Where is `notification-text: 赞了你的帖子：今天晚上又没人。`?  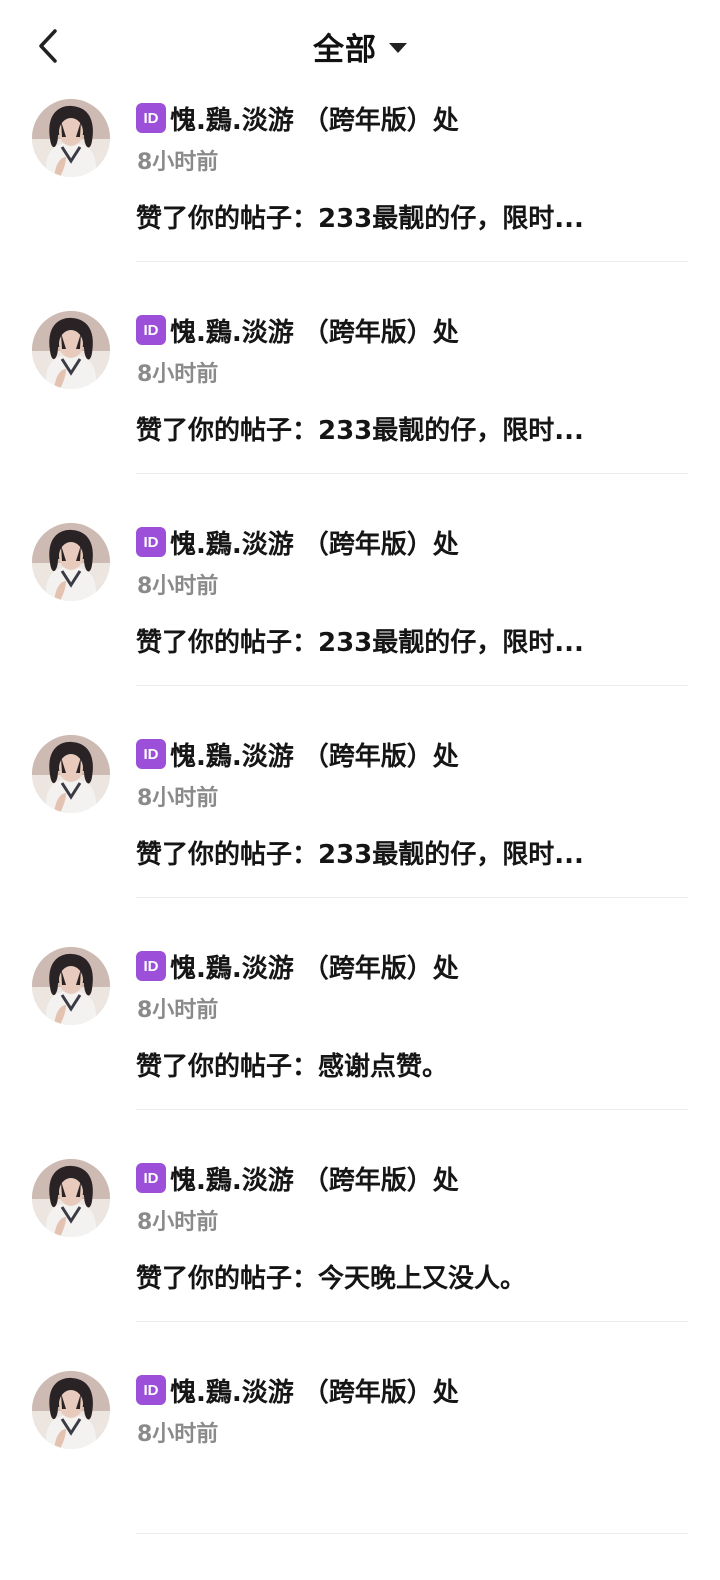
notification-text: 赞了你的帖子：今天晚上又没人。 is located at coordinates (331, 1279).